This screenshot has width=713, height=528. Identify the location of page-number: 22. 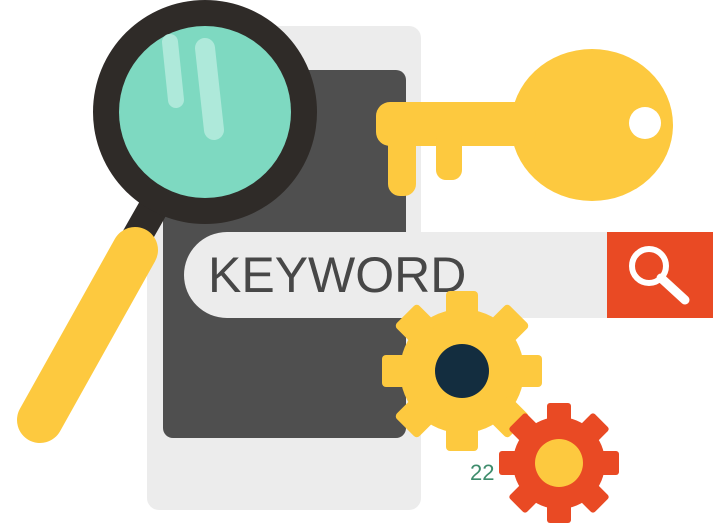
(482, 472).